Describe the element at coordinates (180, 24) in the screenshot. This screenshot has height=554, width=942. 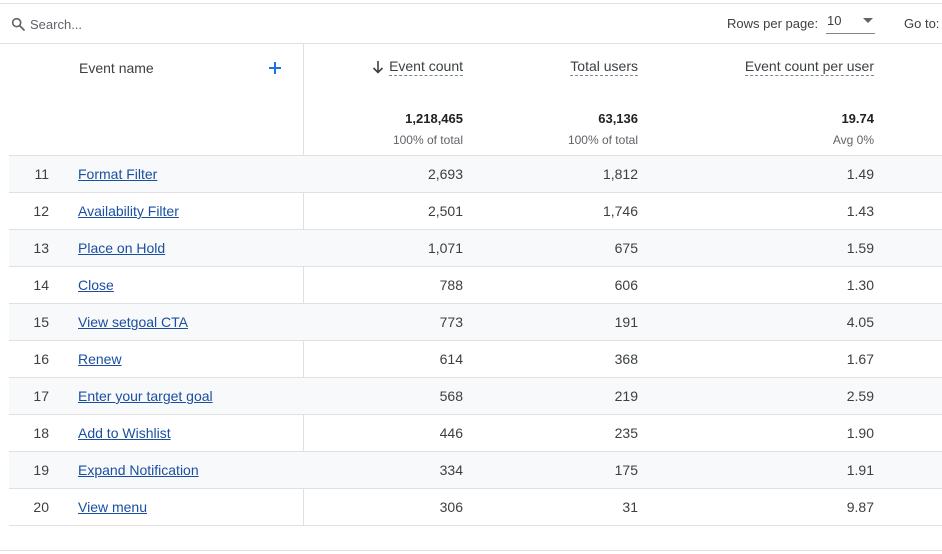
I see `search-input` at that location.